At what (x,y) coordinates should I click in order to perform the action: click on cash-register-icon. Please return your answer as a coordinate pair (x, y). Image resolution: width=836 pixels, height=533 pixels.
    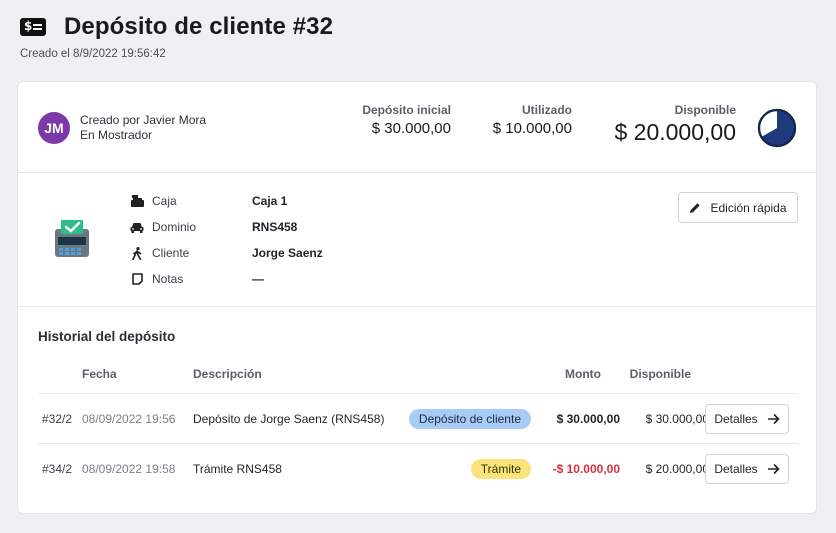
    Looking at the image, I should click on (137, 201).